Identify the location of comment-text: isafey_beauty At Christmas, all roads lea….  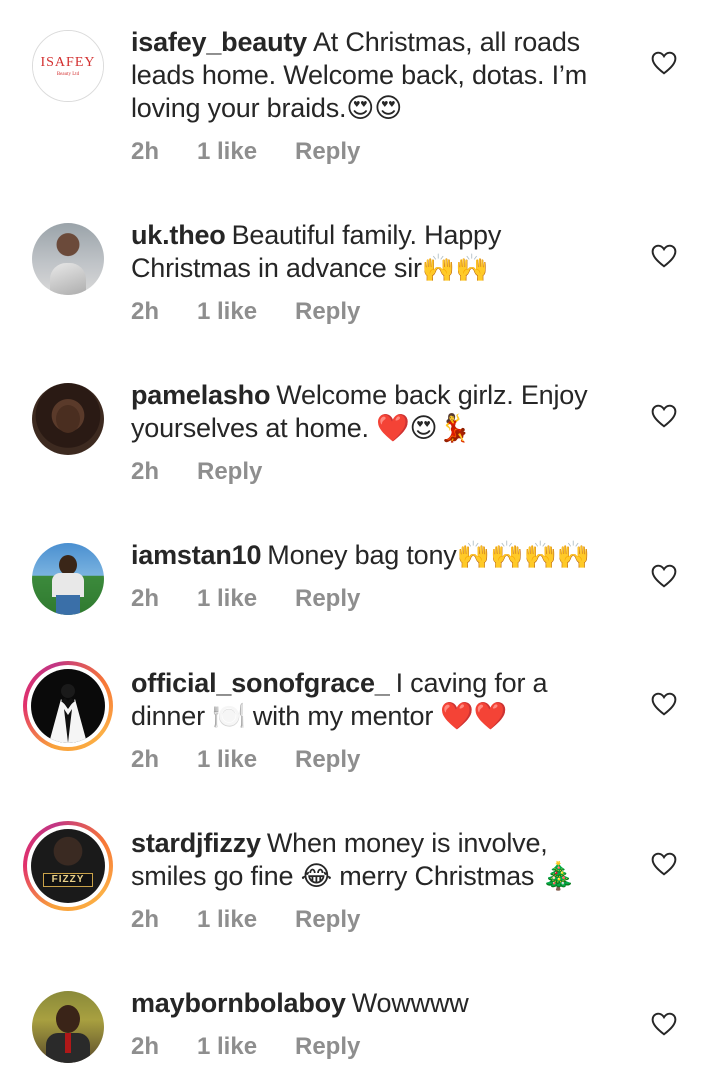
(371, 75).